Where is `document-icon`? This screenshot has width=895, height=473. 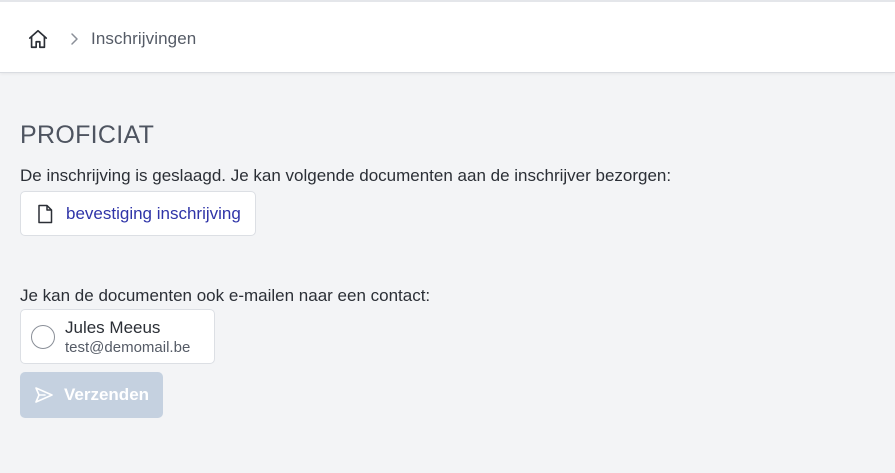
document-icon is located at coordinates (45, 214).